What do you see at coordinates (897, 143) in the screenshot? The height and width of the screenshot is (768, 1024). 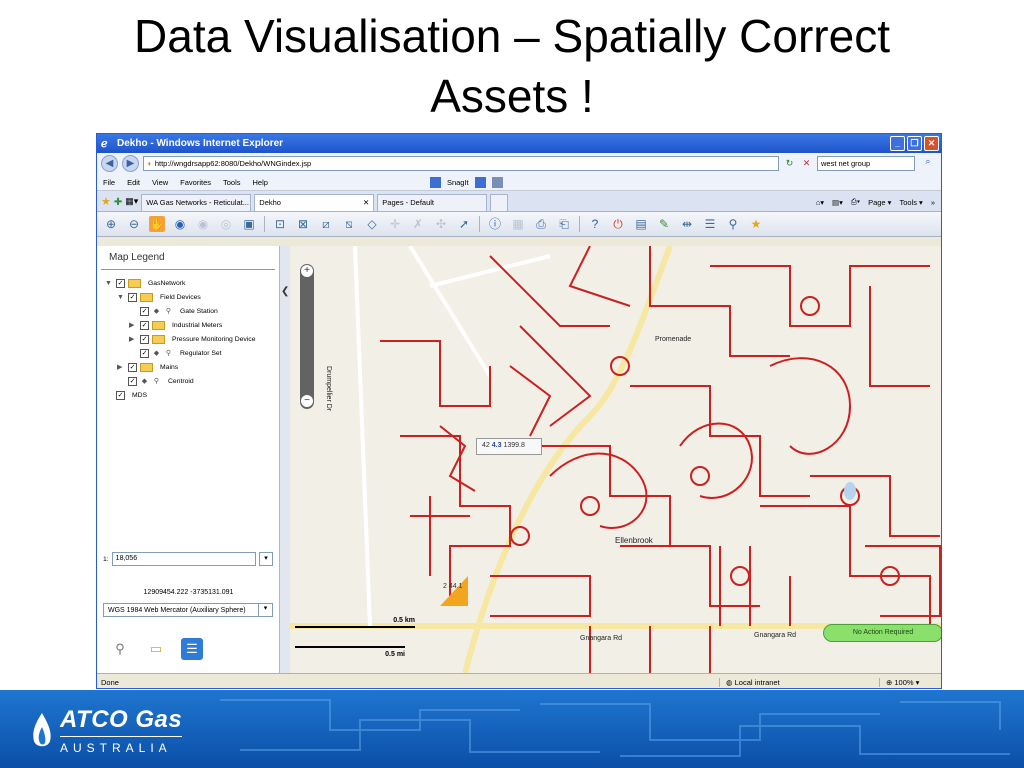 I see `minimize-button: _` at bounding box center [897, 143].